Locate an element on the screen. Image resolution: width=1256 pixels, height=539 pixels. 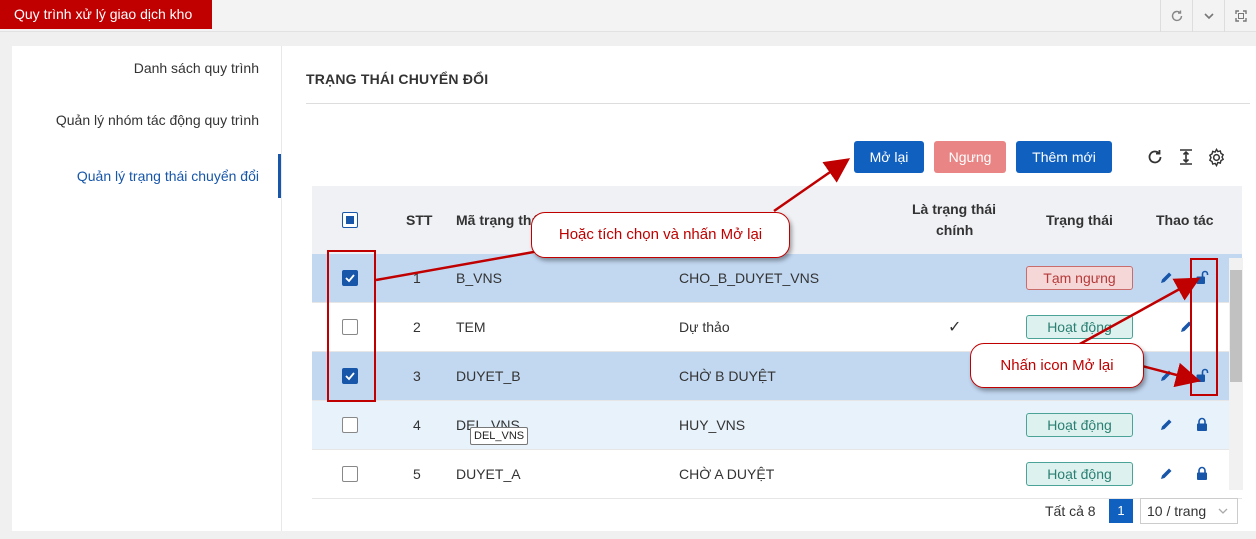
icon-hint-callout: Nhấn icon Mở lại is located at coordinates (1057, 365).